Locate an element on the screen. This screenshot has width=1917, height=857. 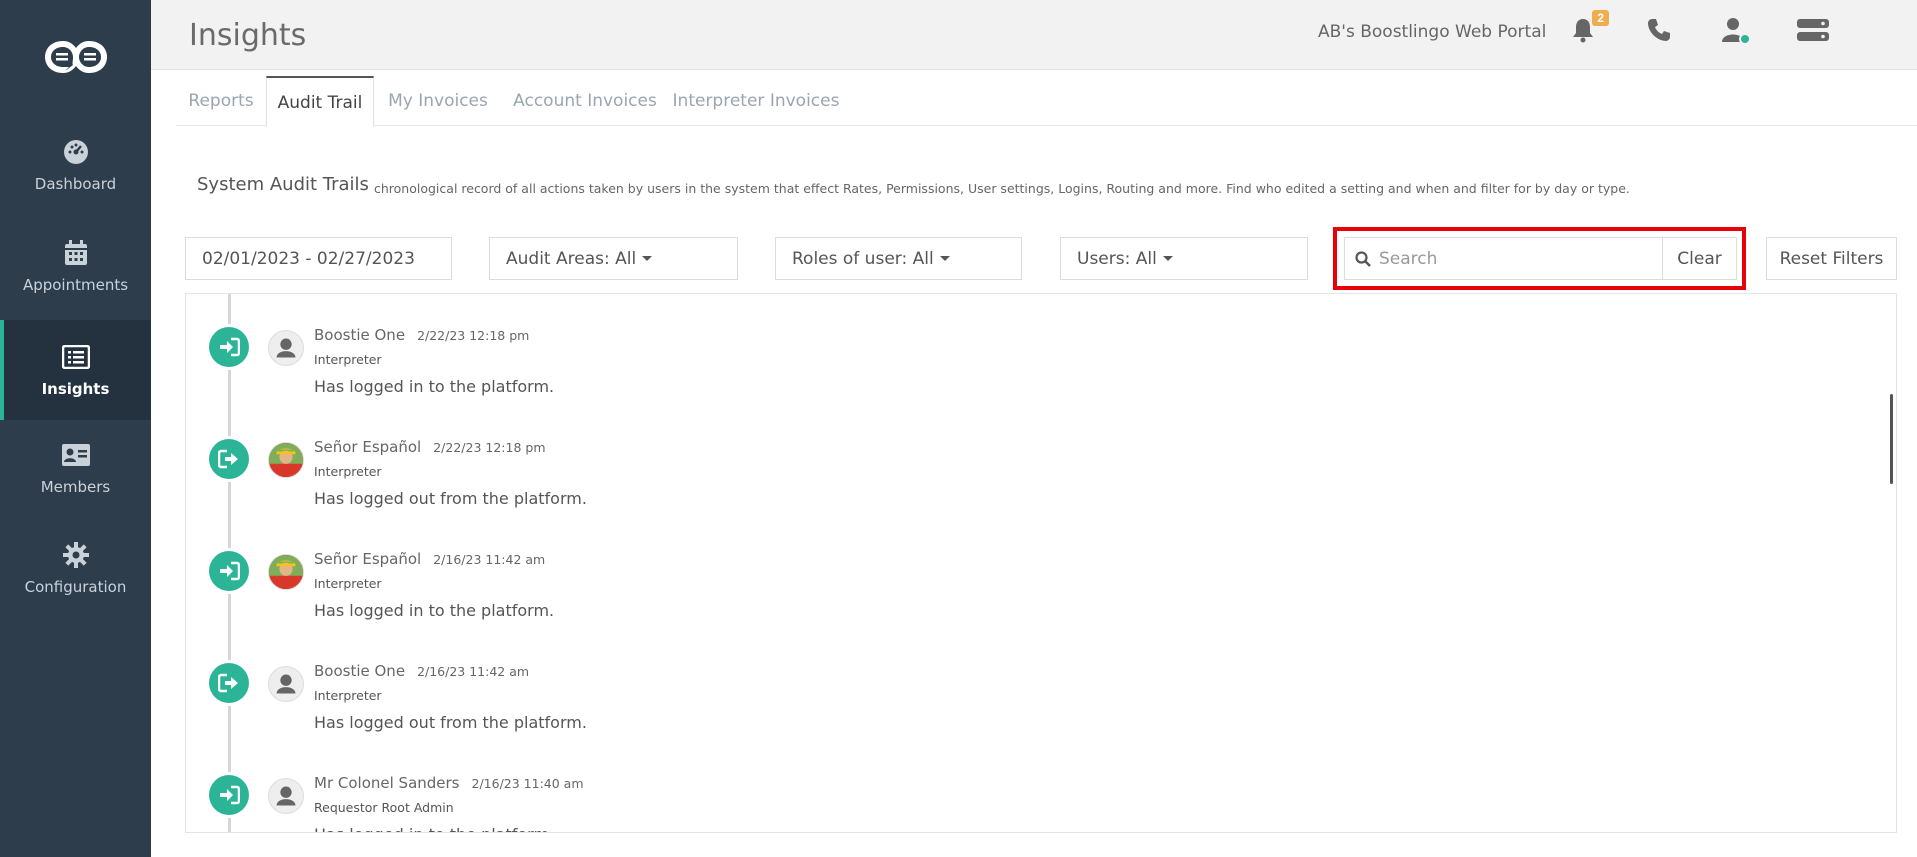
scrollbar is located at coordinates (1891, 439).